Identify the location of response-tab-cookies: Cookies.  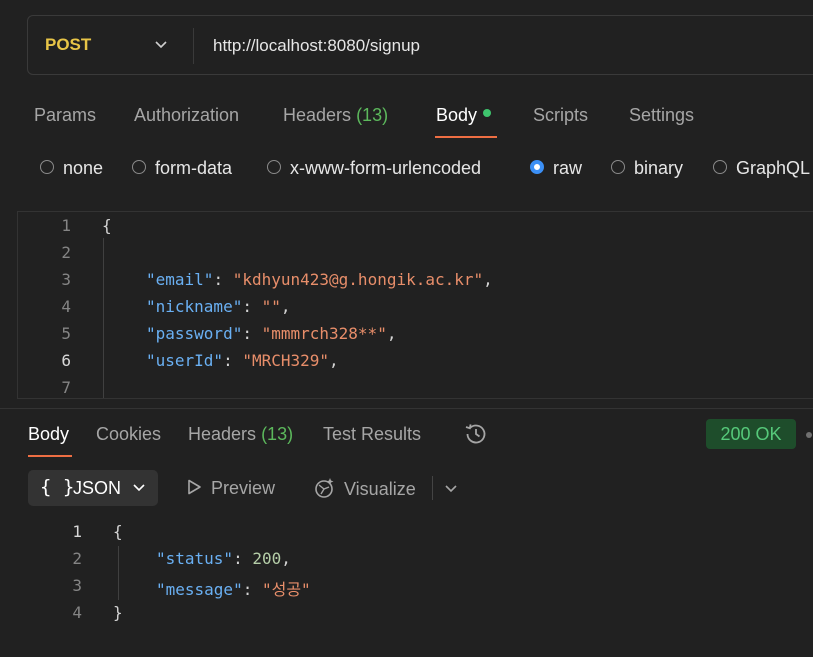
(128, 434).